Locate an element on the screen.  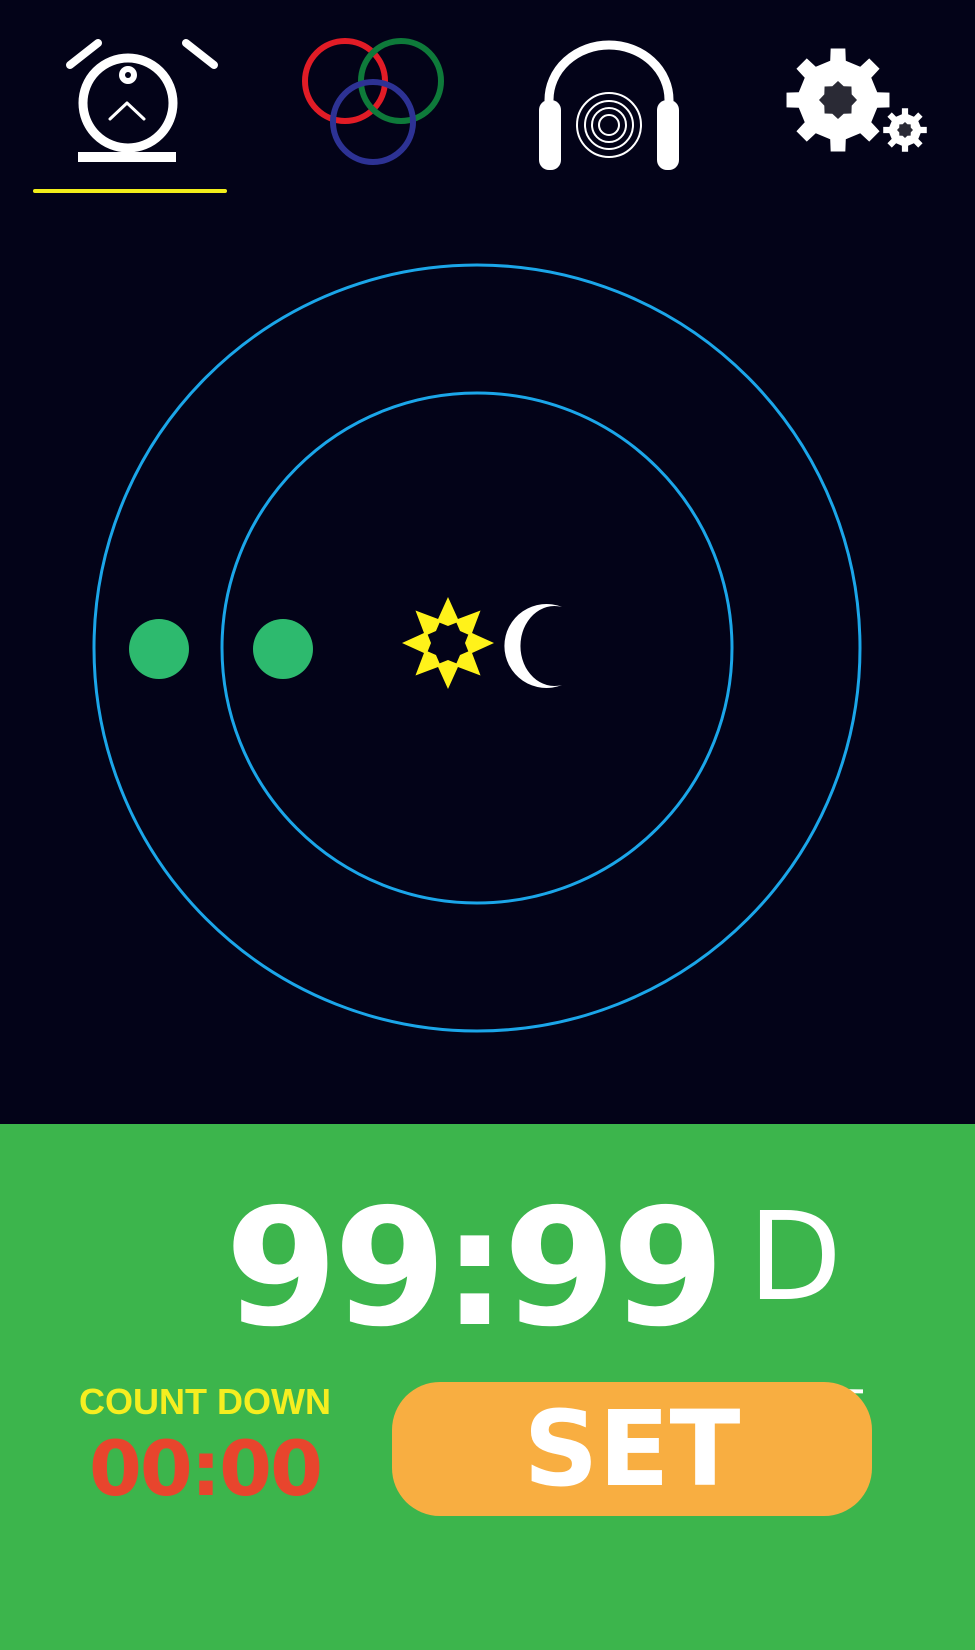
outer-marker-dot is located at coordinates (159, 649).